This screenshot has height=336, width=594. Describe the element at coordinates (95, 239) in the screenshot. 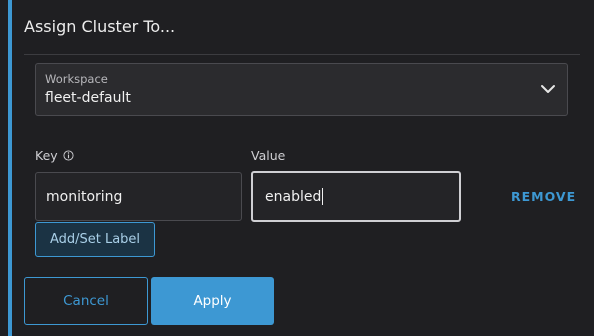

I see `add-set-label-button: Add/Set Label` at that location.